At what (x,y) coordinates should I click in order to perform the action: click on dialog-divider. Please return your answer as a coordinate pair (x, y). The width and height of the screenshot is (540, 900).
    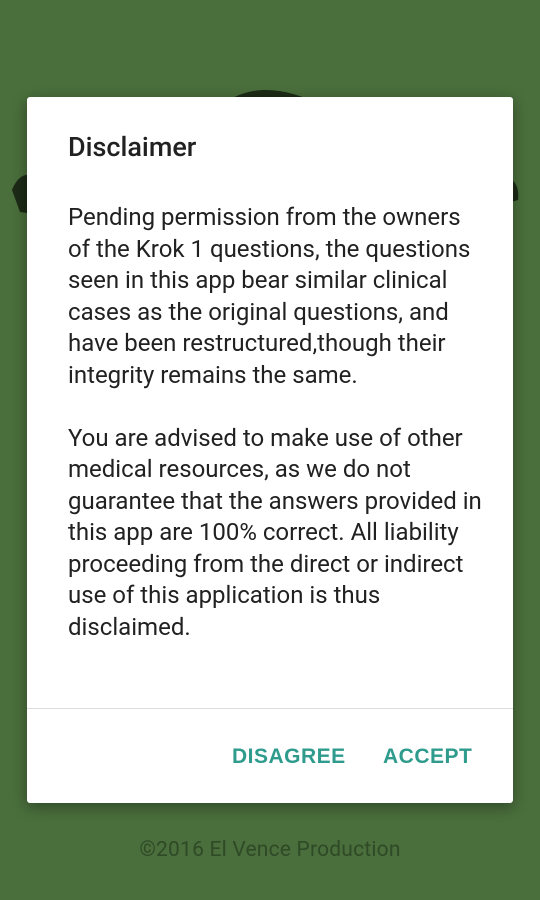
    Looking at the image, I should click on (270, 708).